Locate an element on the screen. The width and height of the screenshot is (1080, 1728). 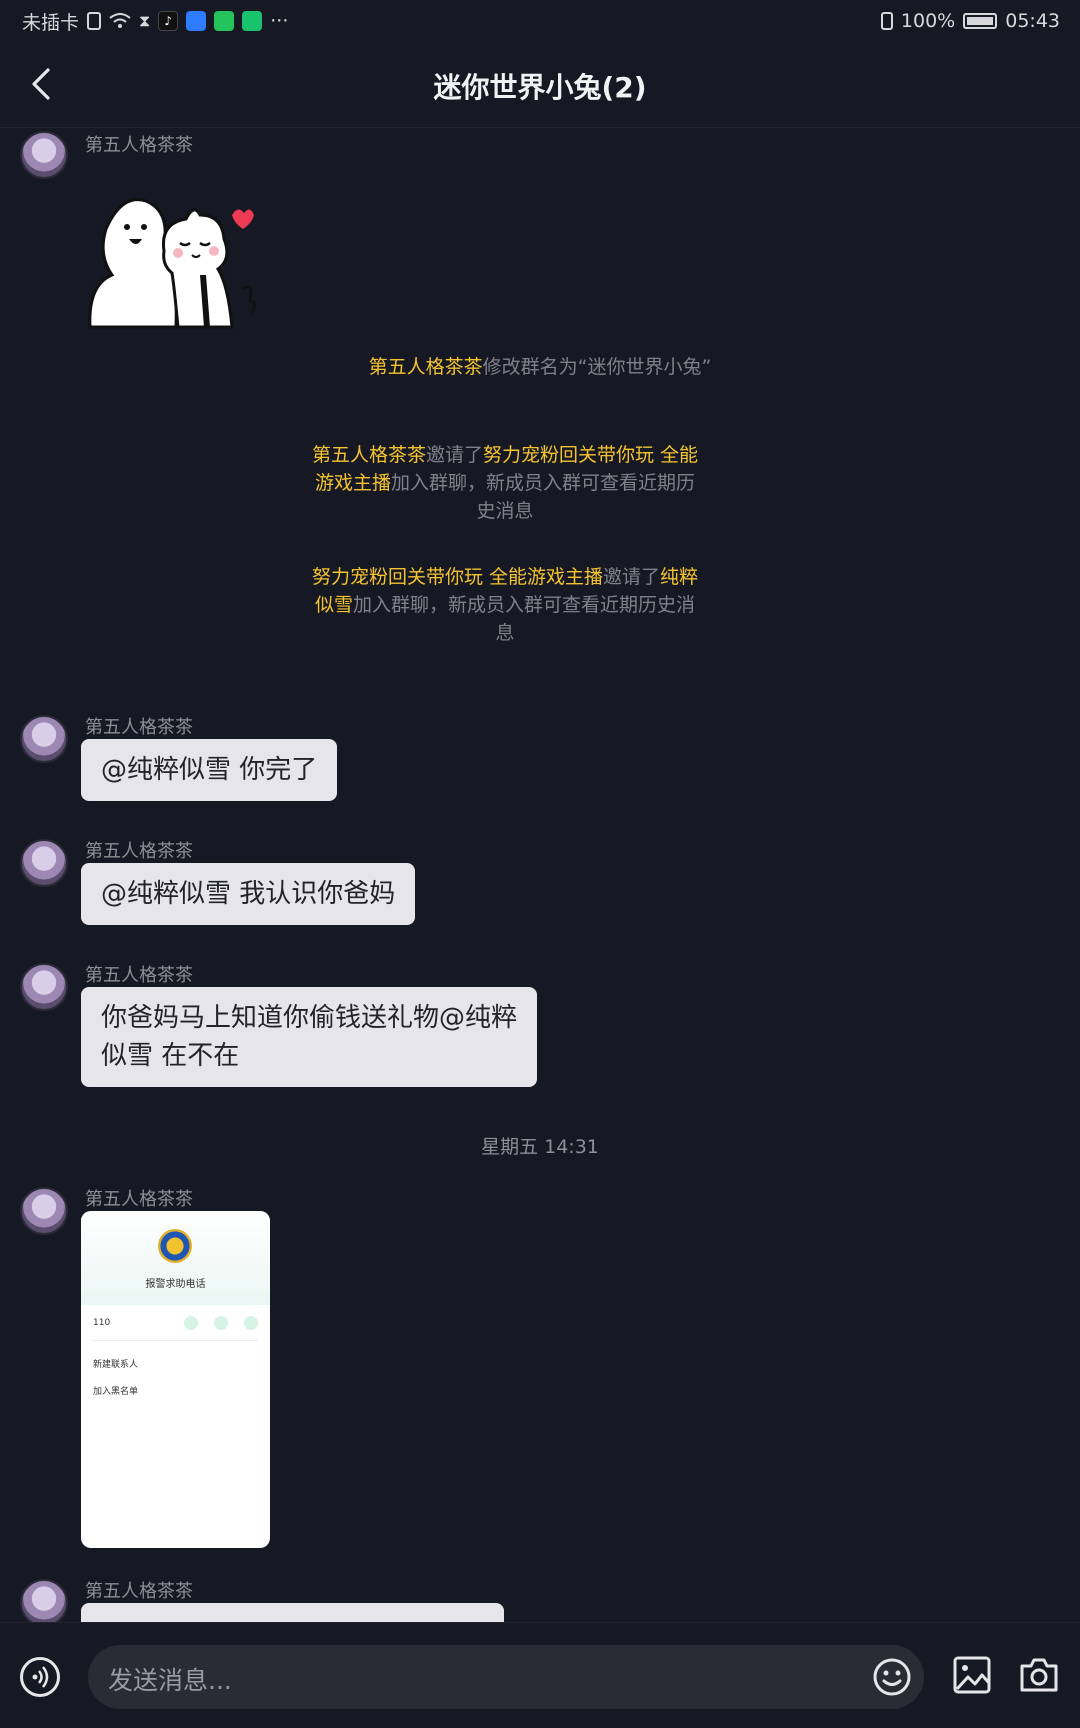
message-bubble: @纯粹似雪 你完了 is located at coordinates (209, 770).